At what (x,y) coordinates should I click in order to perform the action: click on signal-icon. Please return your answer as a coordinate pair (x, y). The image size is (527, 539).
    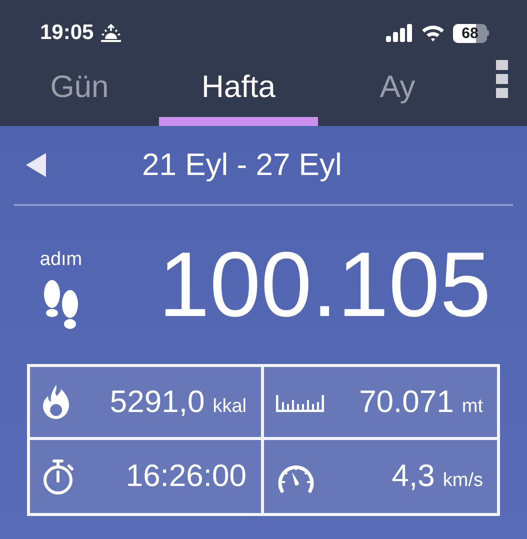
    Looking at the image, I should click on (399, 33).